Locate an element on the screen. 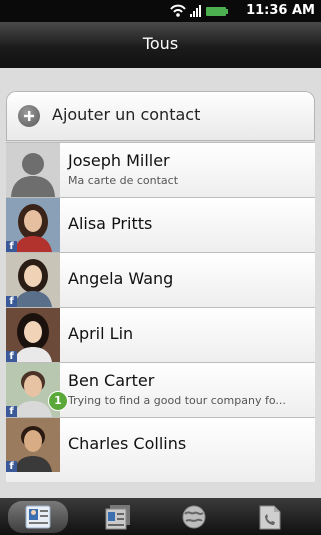 The image size is (321, 535). battery-icon is located at coordinates (217, 11).